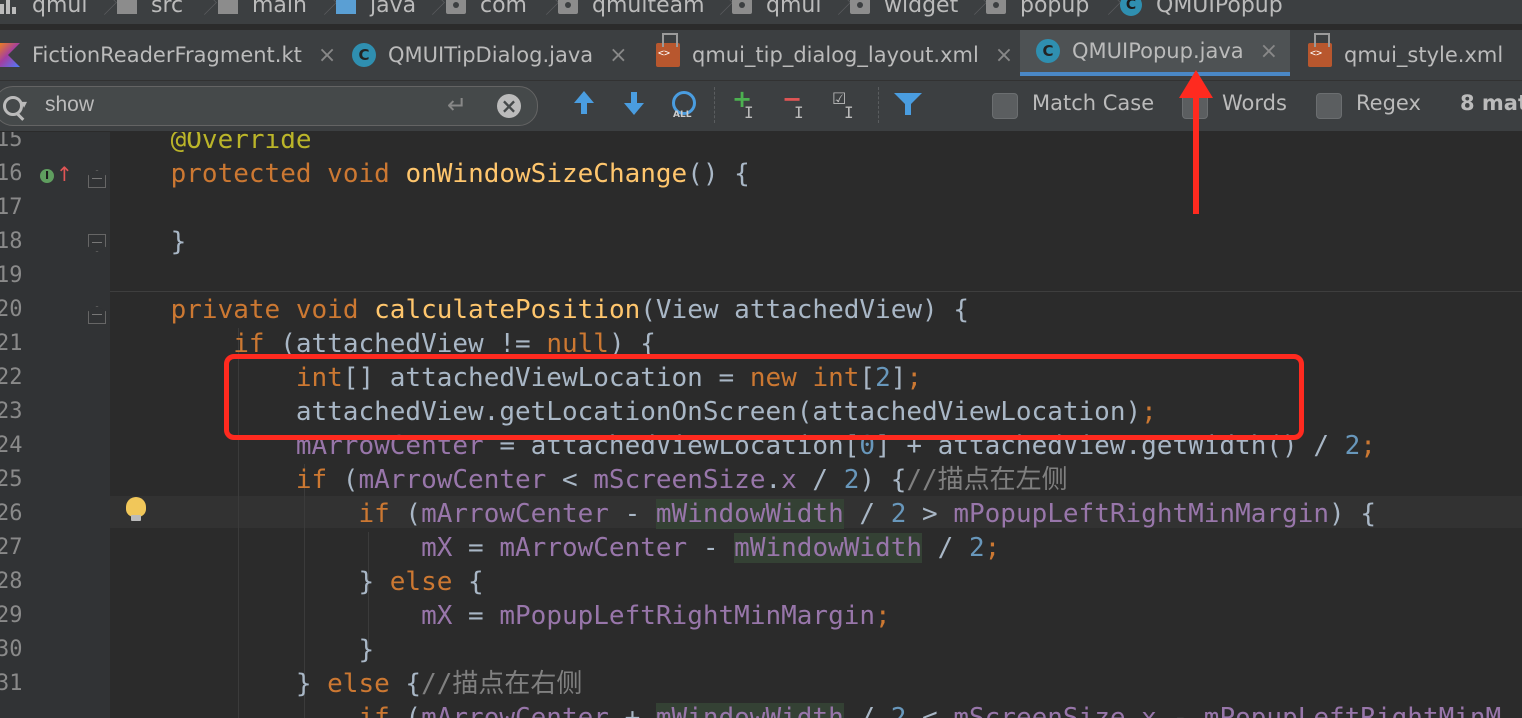  I want to click on clear-search-icon: ×, so click(509, 106).